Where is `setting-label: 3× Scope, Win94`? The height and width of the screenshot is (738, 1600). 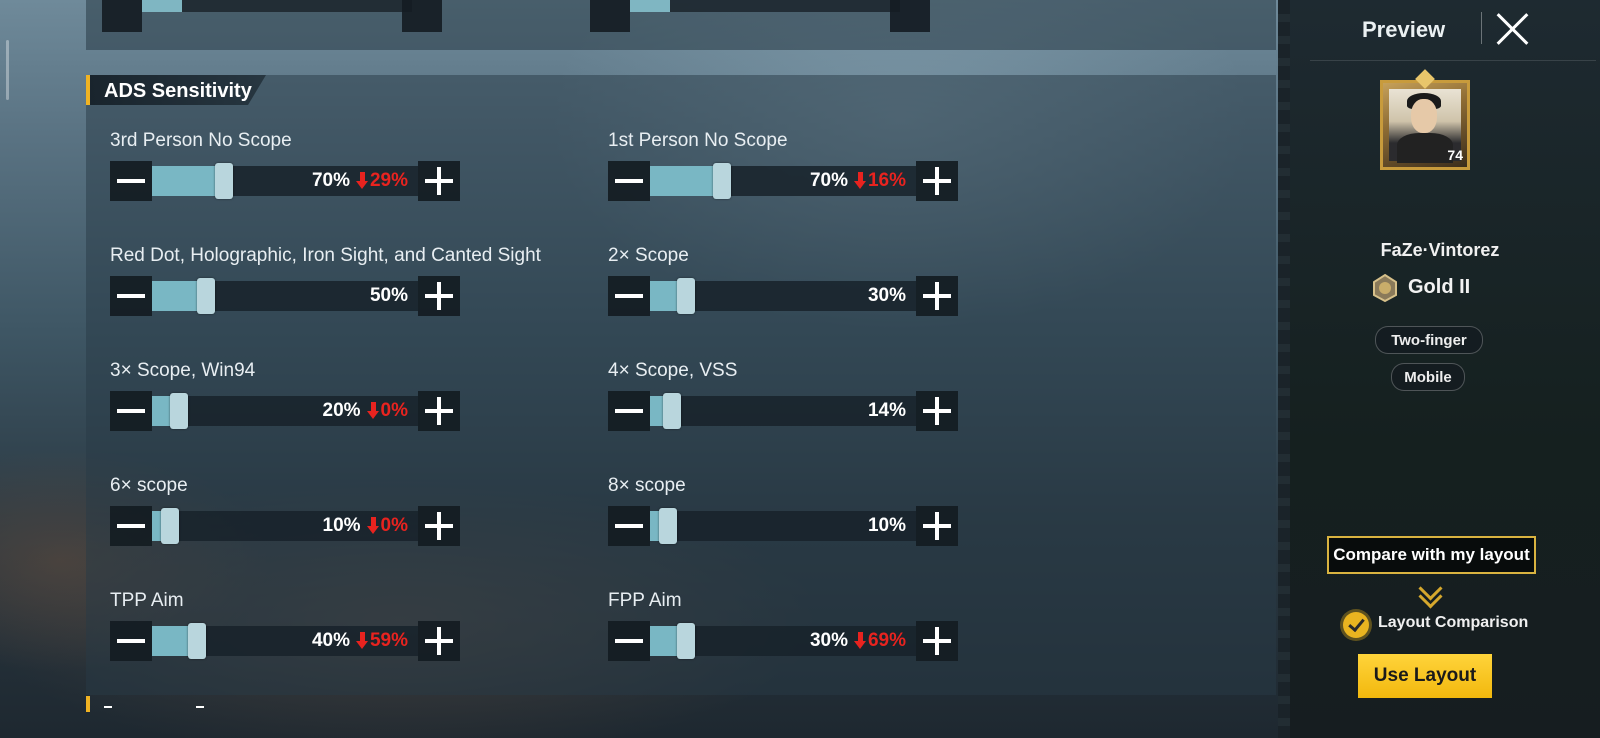 setting-label: 3× Scope, Win94 is located at coordinates (183, 370).